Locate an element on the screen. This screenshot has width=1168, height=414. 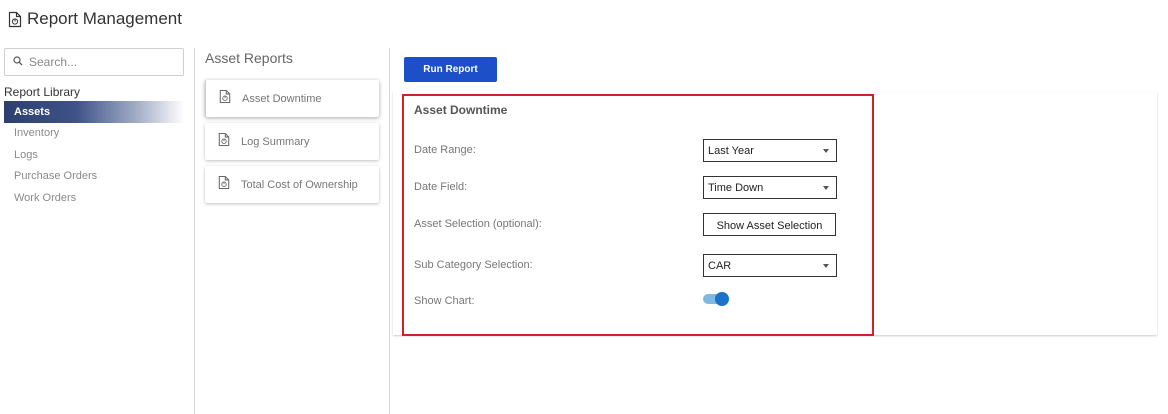
search-input is located at coordinates (99, 62).